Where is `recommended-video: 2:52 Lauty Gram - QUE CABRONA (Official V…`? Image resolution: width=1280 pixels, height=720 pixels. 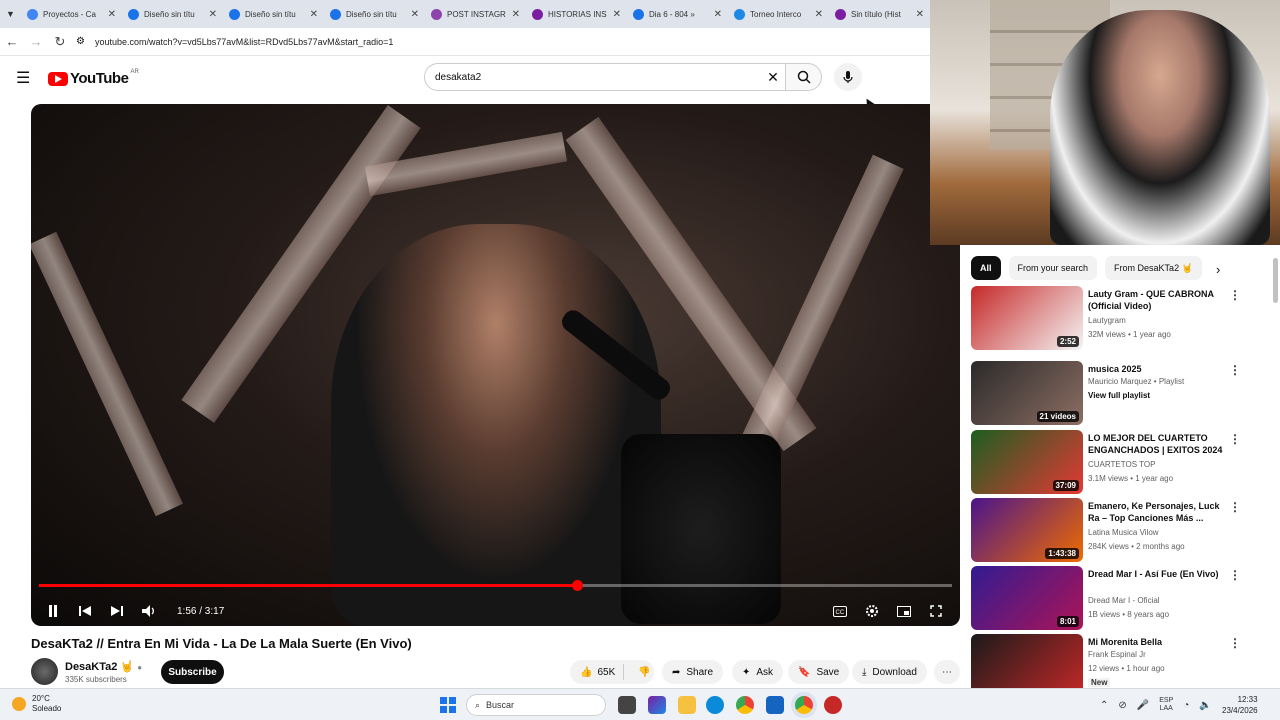
recommended-video: 2:52 Lauty Gram - QUE CABRONA (Official V… is located at coordinates (1121, 318).